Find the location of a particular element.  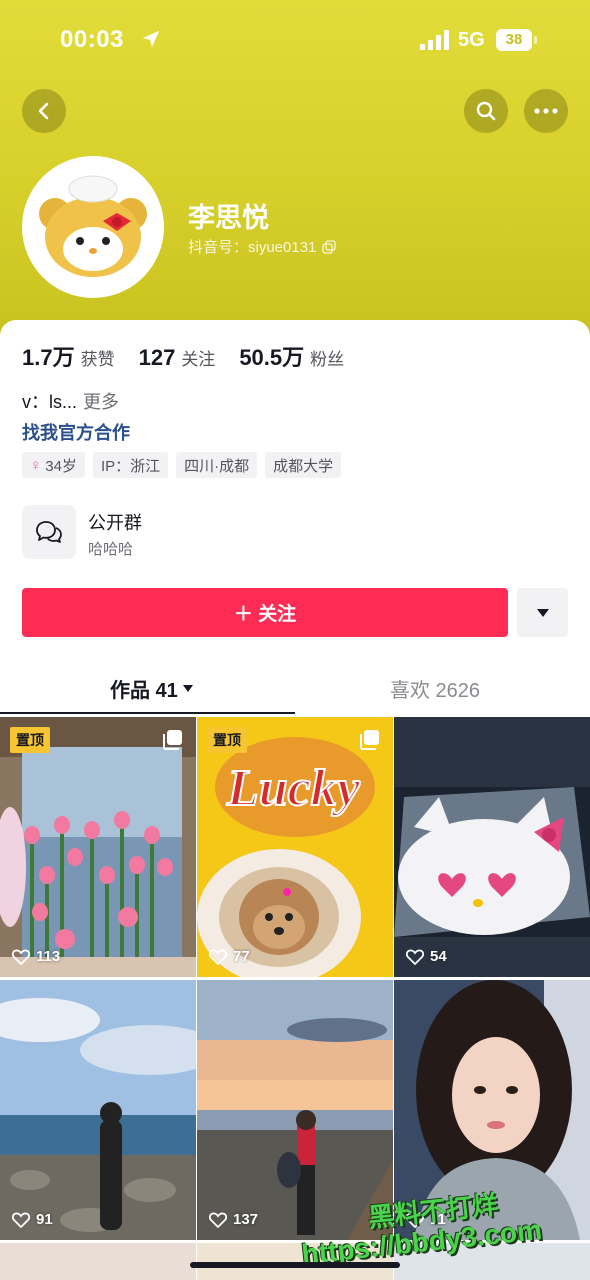

tab-works-label: 作品 41 is located at coordinates (144, 691).